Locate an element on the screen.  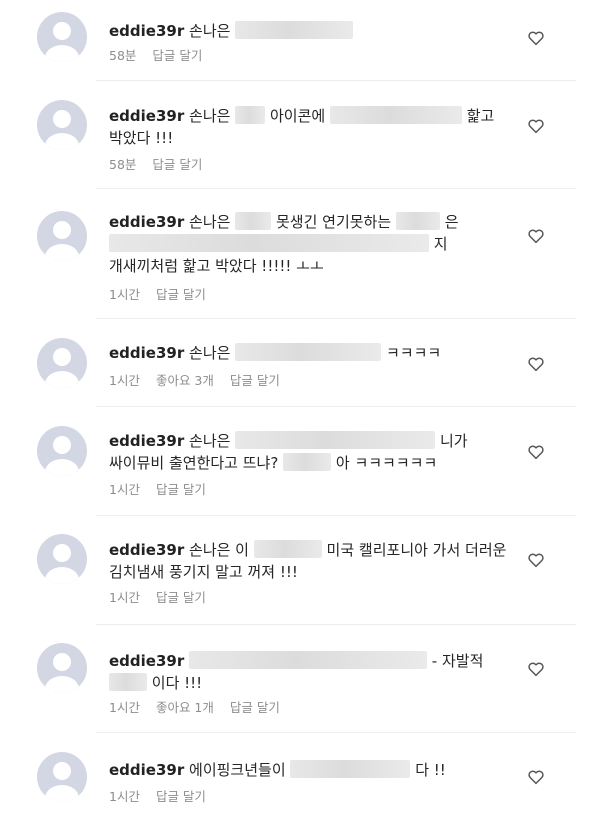
comment-meta: 1시간 좋아요 3개 답글 달기 is located at coordinates (194, 379).